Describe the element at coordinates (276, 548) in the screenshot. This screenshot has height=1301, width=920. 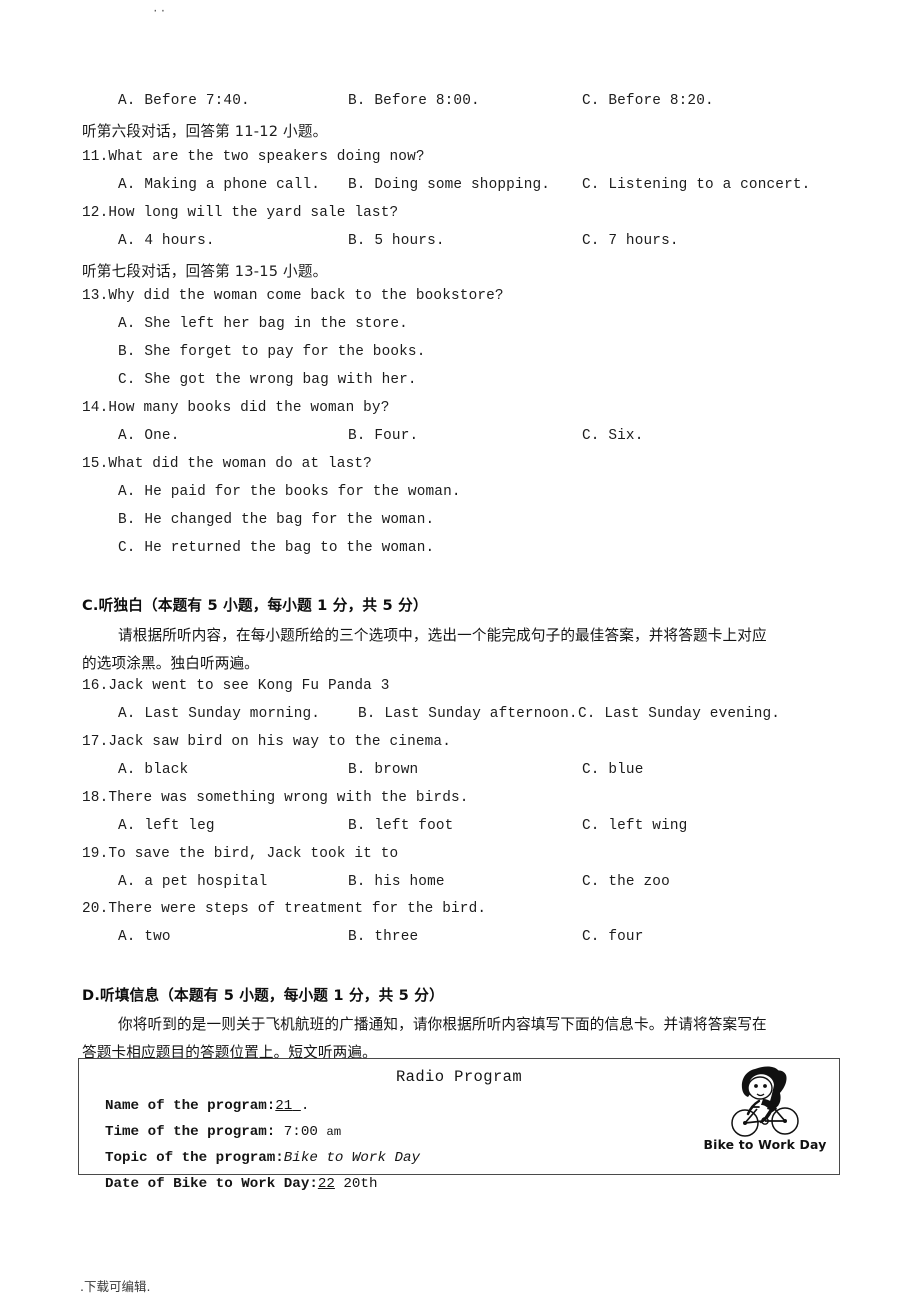
I see `q15-option-c: C. He returned the bag to the woman.` at that location.